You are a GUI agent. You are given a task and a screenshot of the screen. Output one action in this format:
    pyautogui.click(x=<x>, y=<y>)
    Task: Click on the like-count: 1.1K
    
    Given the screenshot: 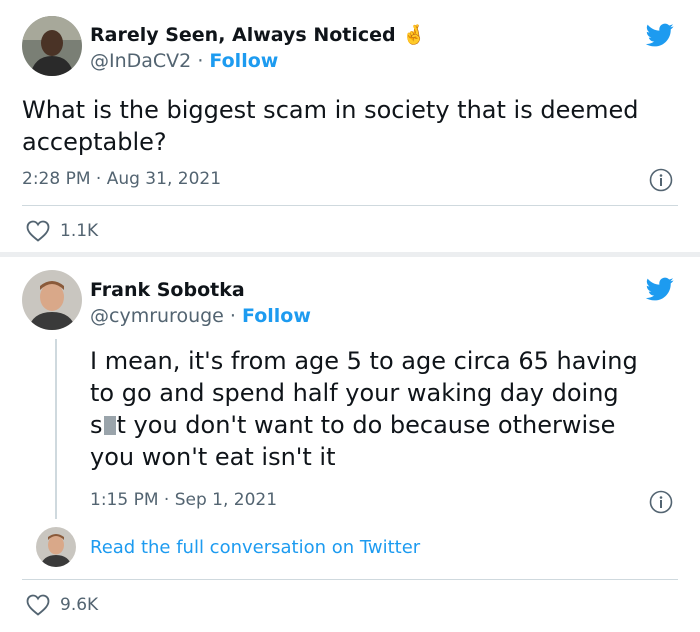 What is the action you would take?
    pyautogui.click(x=79, y=231)
    